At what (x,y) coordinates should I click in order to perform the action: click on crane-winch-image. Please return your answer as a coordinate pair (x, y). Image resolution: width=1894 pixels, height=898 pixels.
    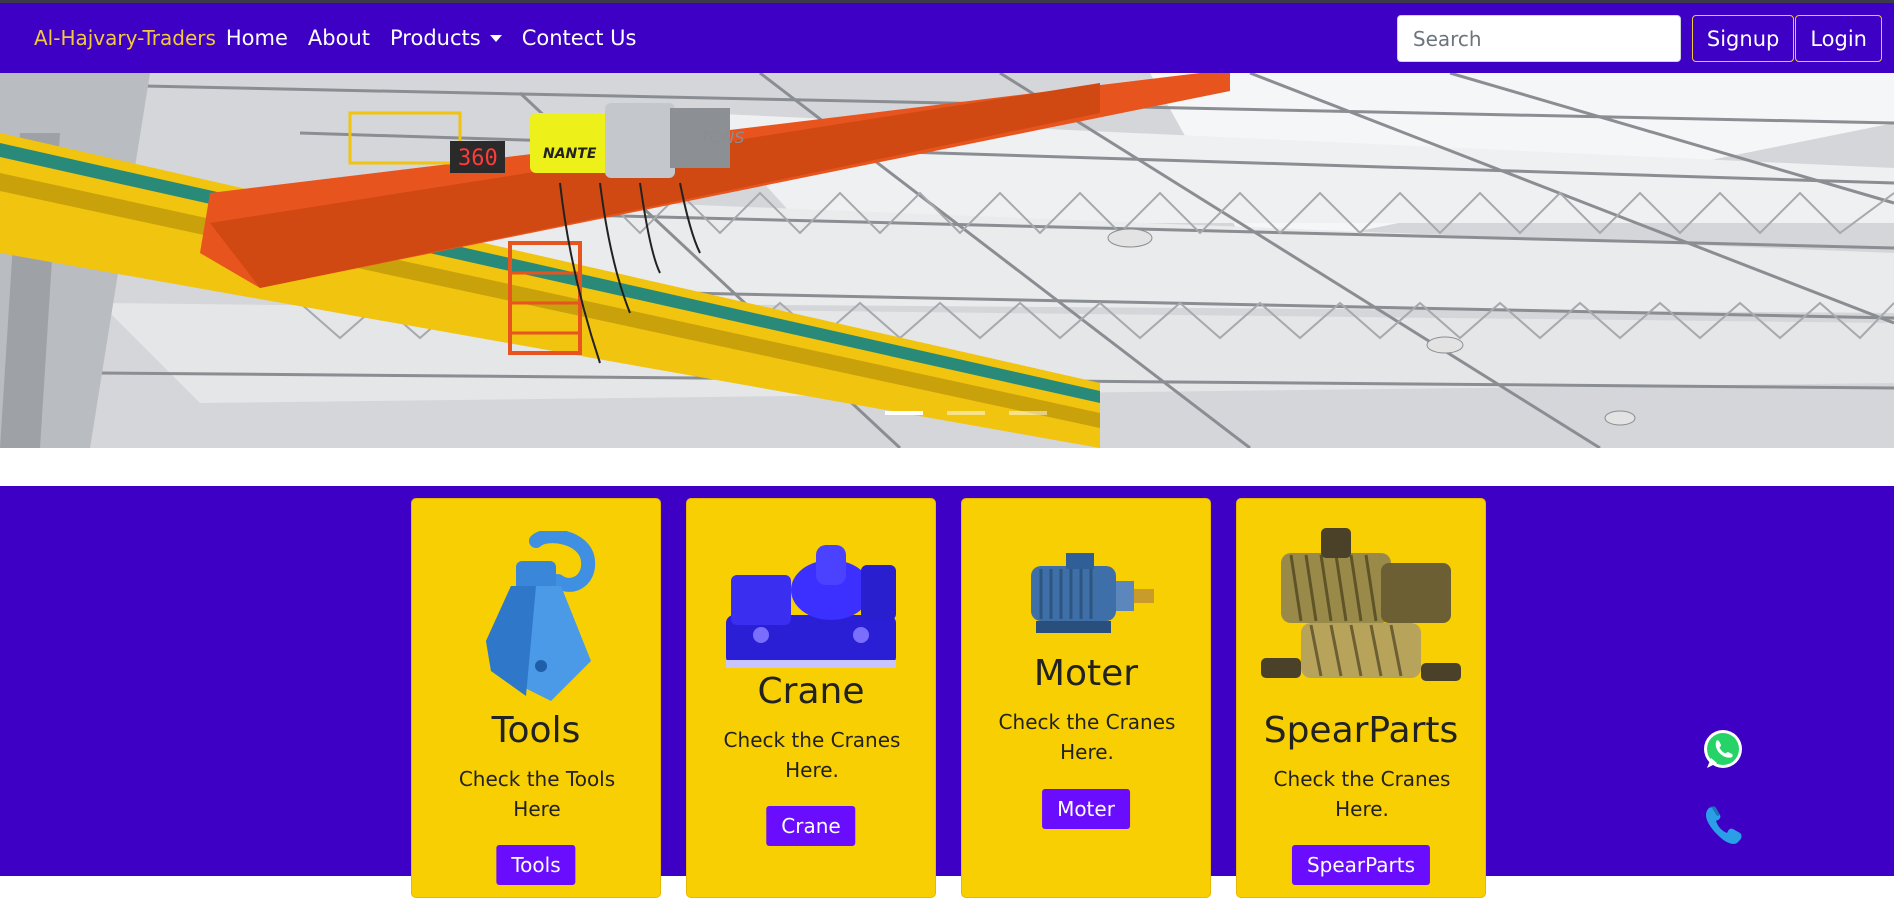
    Looking at the image, I should click on (811, 602).